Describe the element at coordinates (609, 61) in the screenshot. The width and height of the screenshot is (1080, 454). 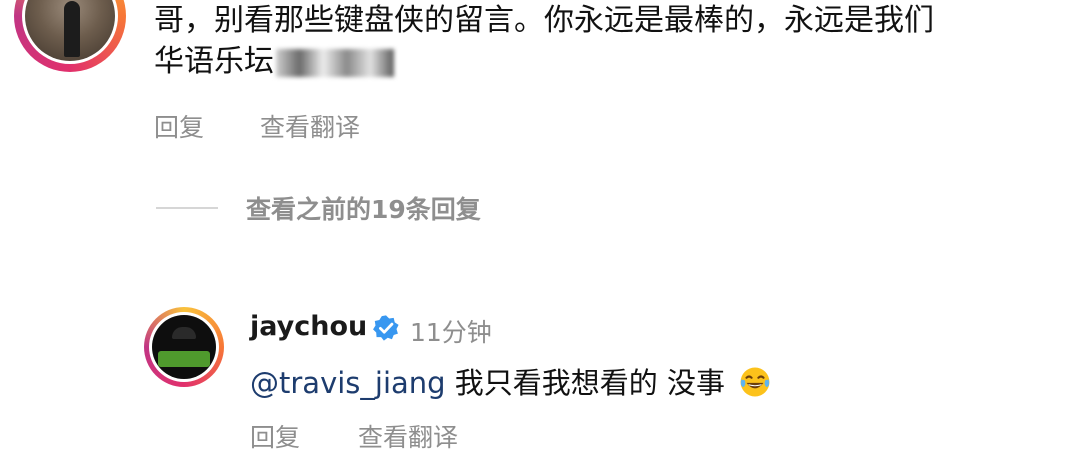
I see `comment-line-2: 华语乐坛` at that location.